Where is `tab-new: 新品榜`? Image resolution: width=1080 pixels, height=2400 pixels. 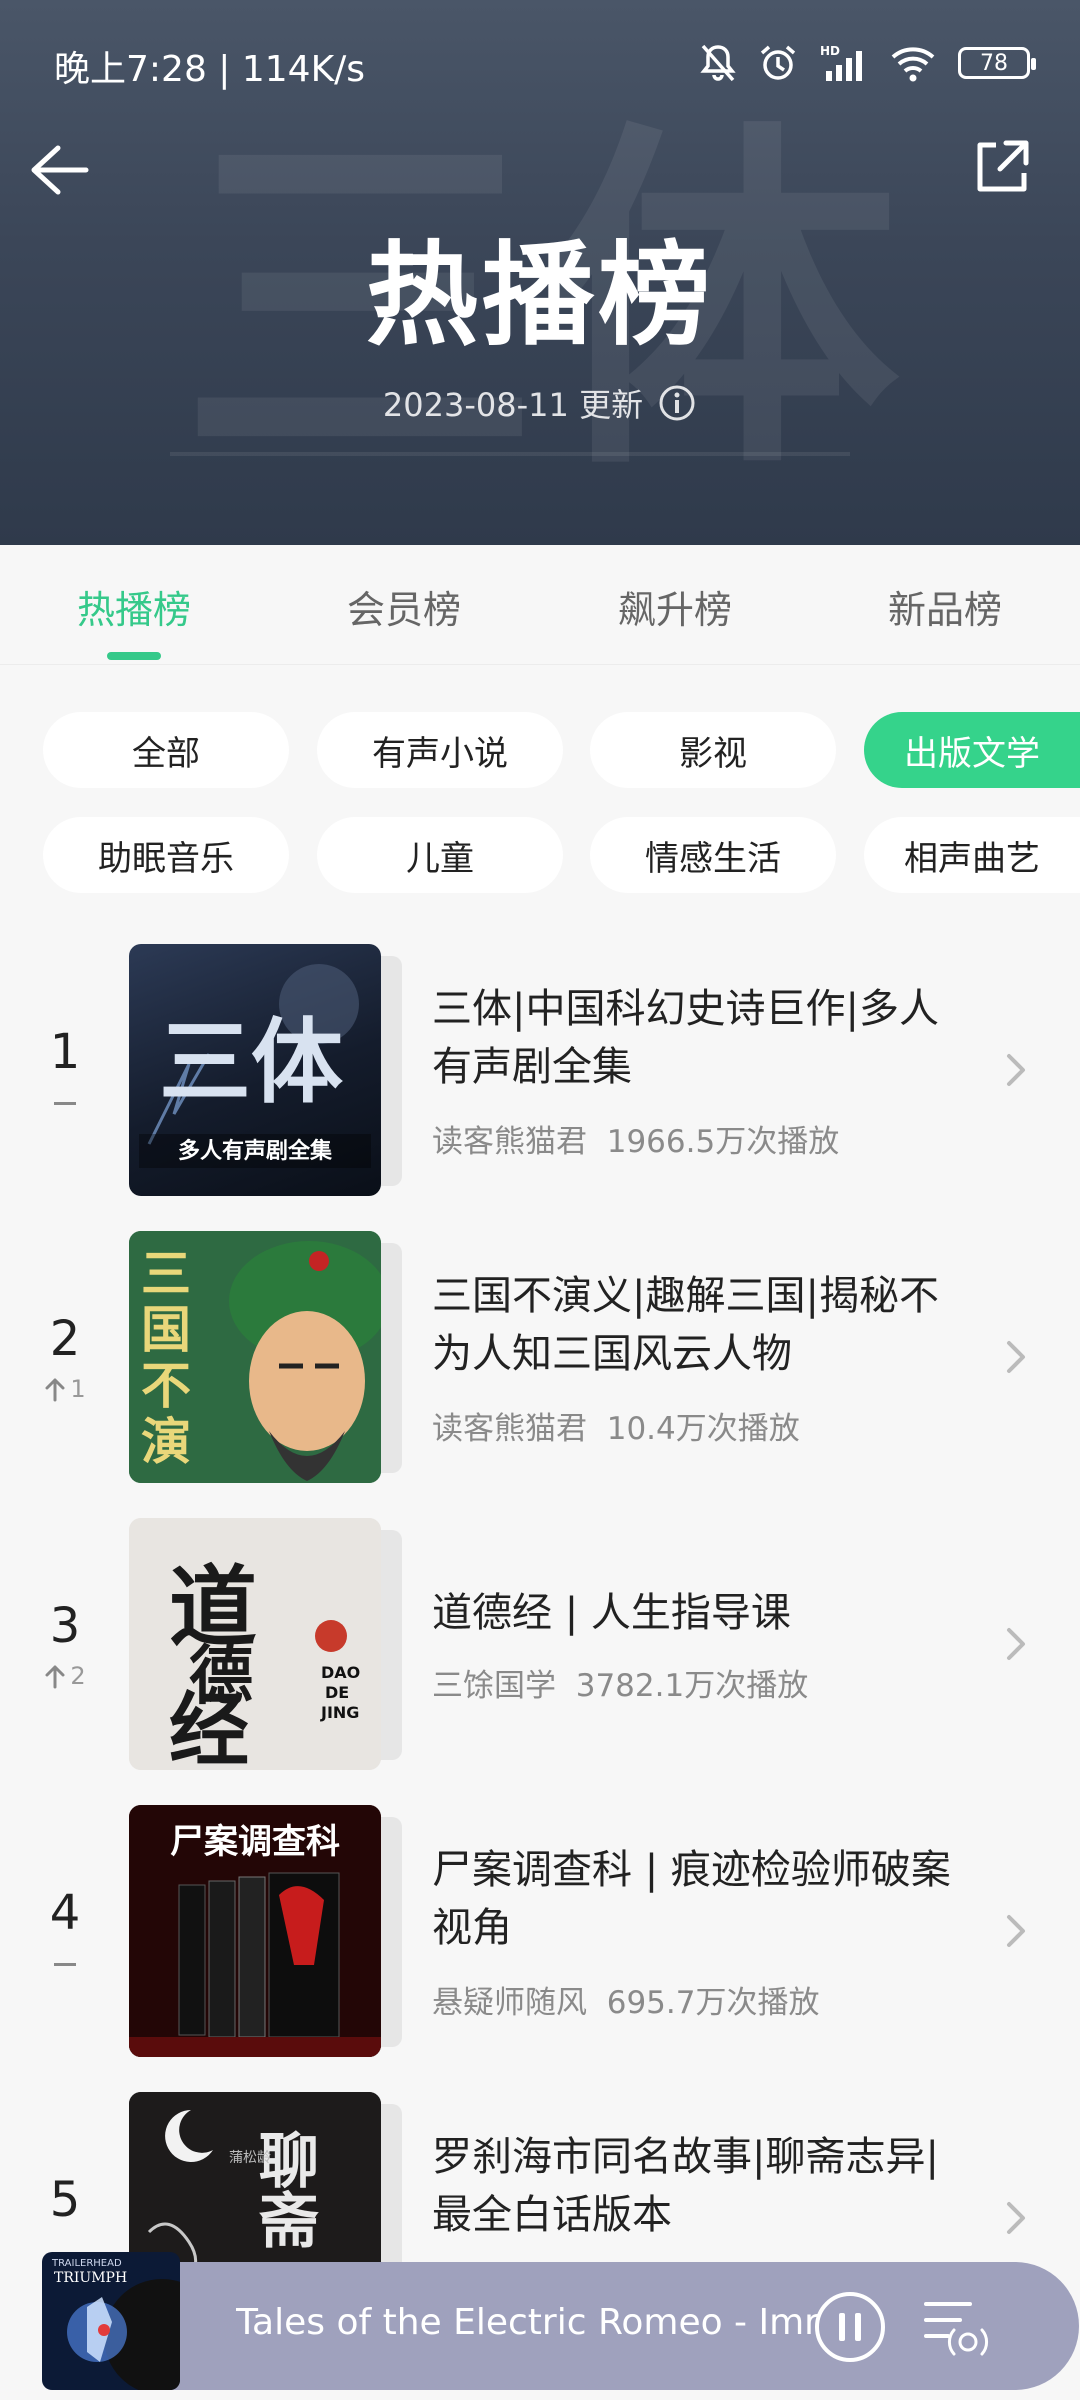
tab-new: 新品榜 is located at coordinates (945, 606).